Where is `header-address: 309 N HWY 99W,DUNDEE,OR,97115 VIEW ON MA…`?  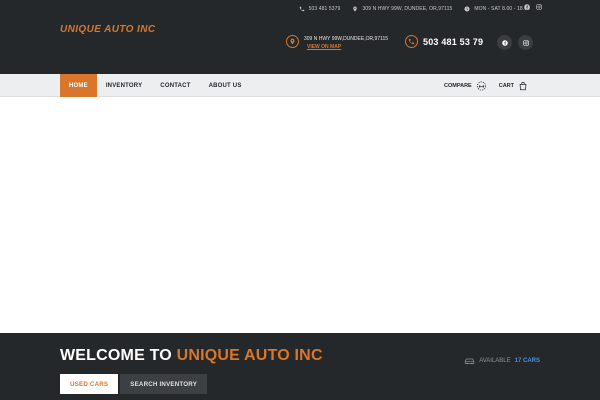 header-address: 309 N HWY 99W,DUNDEE,OR,97115 VIEW ON MA… is located at coordinates (340, 46).